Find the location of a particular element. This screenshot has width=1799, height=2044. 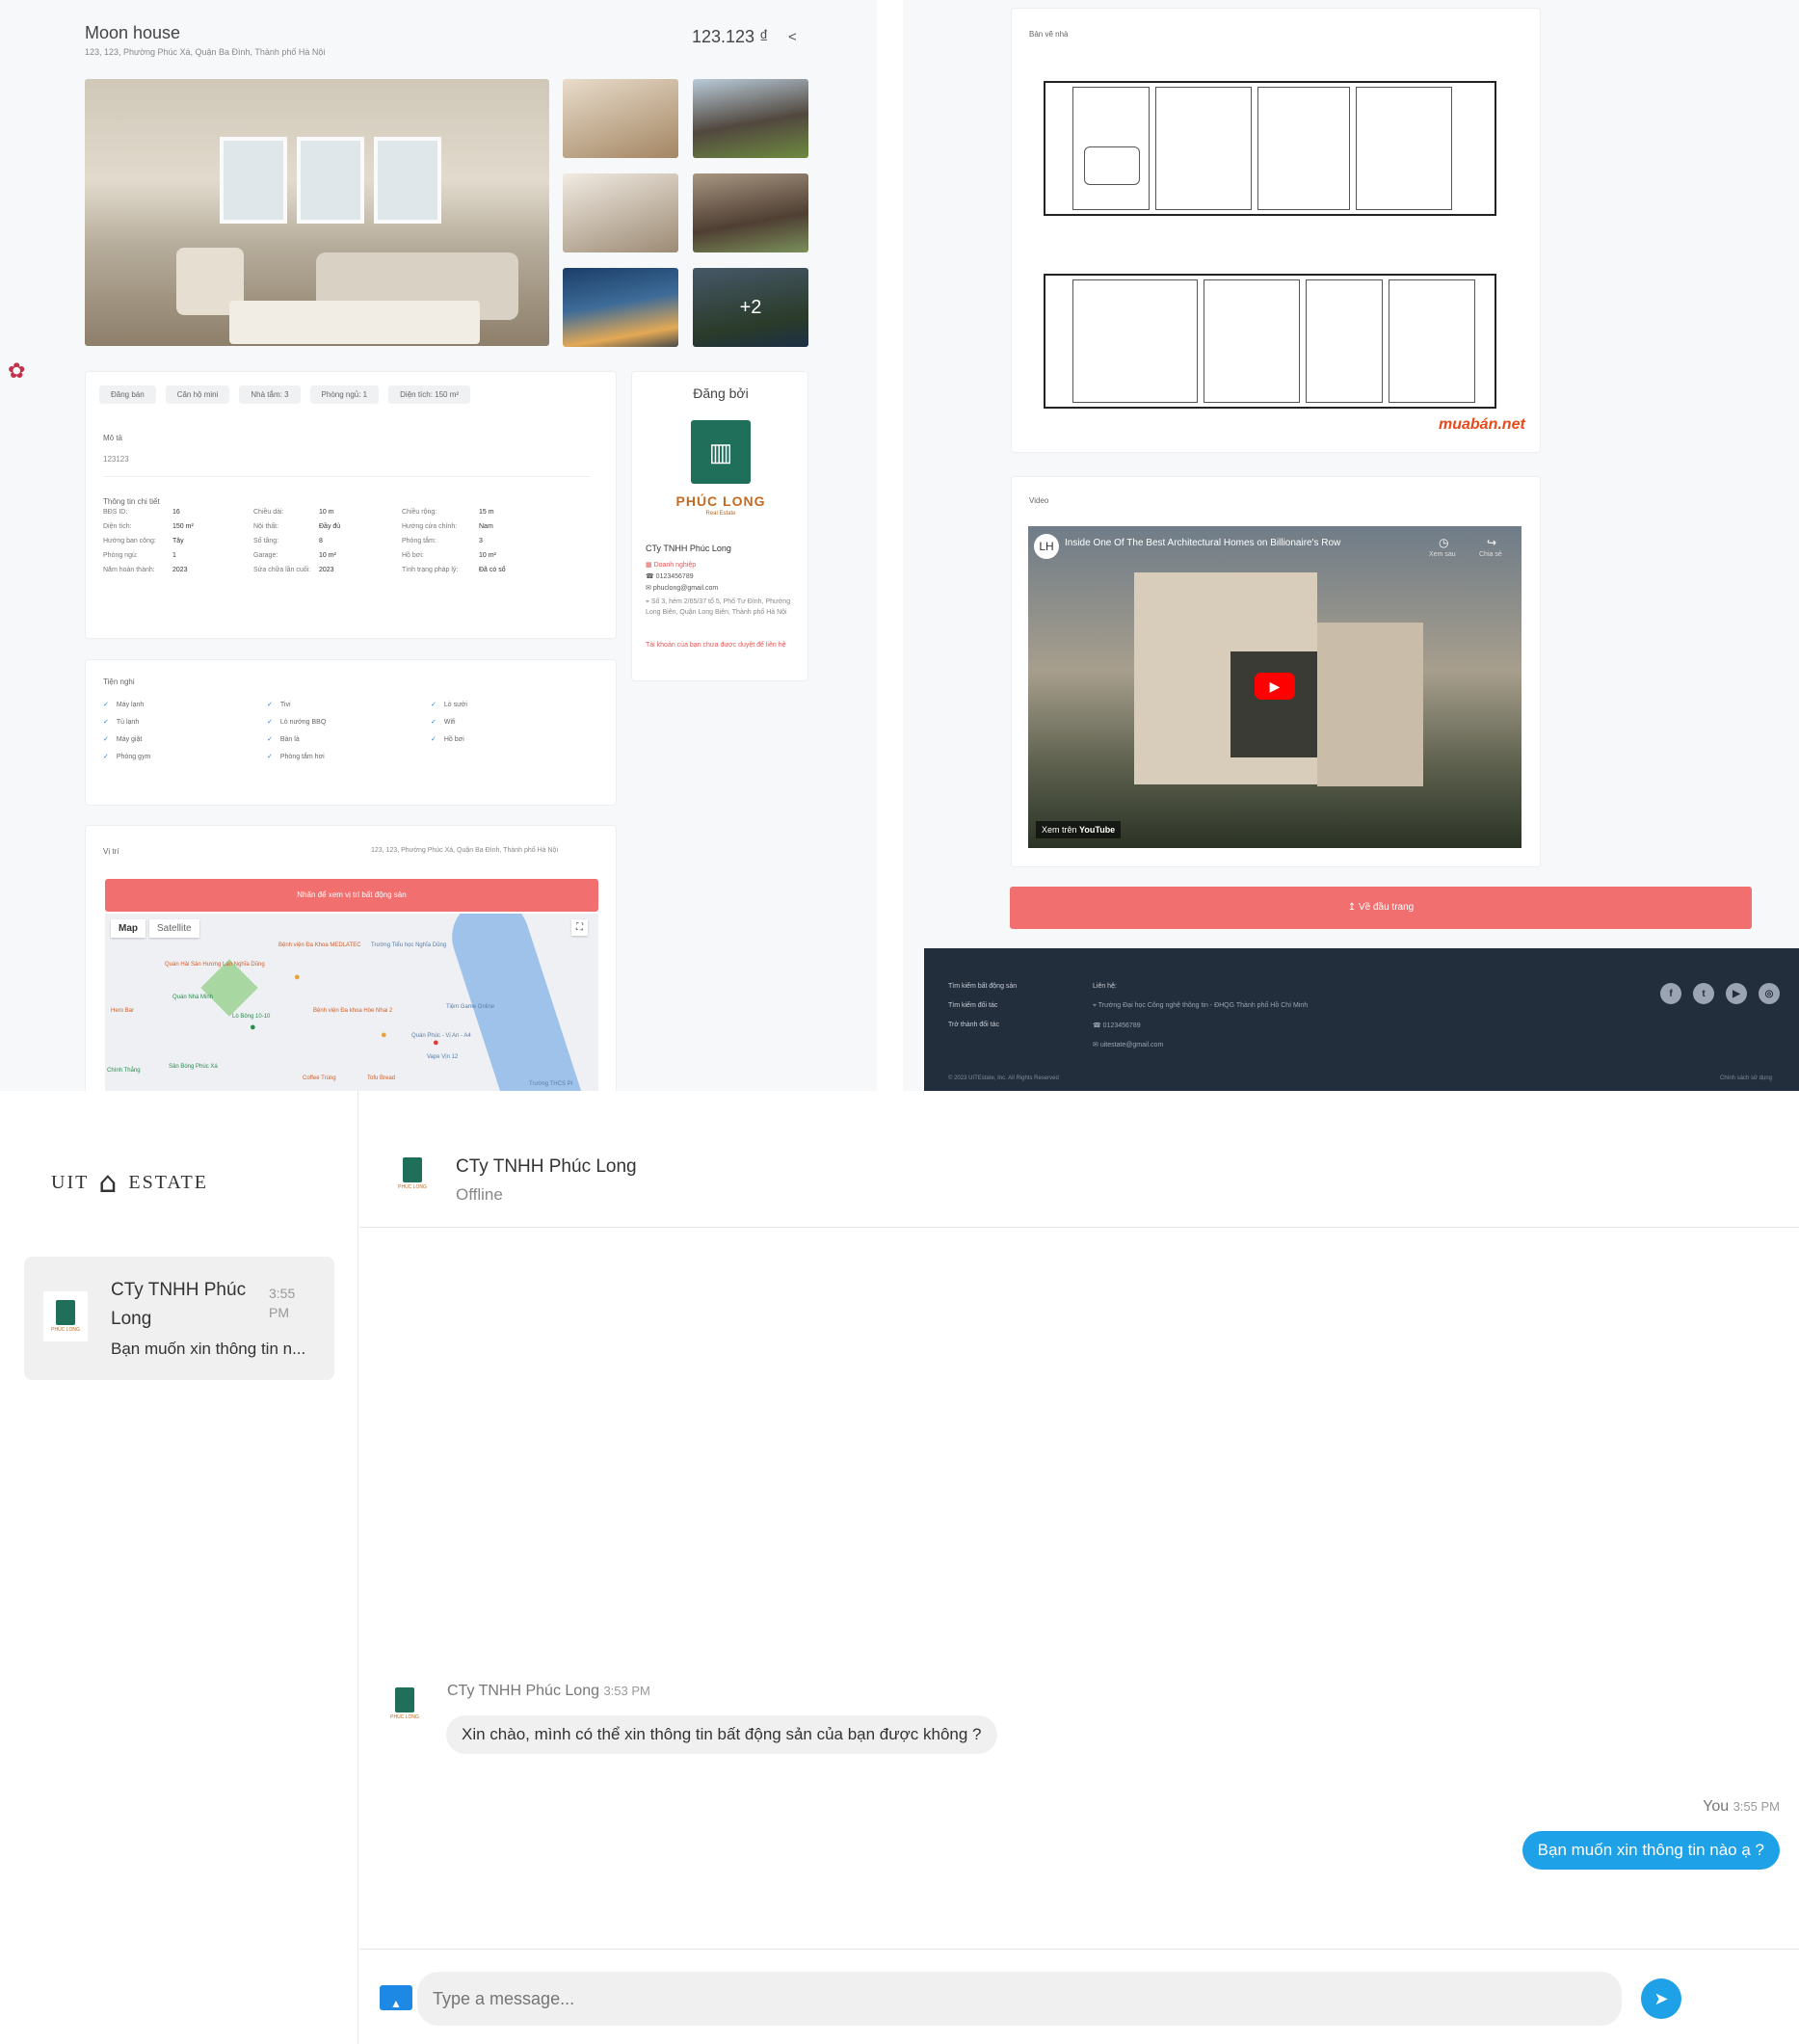

detail-label: Phòng ngủ: is located at coordinates (120, 555).